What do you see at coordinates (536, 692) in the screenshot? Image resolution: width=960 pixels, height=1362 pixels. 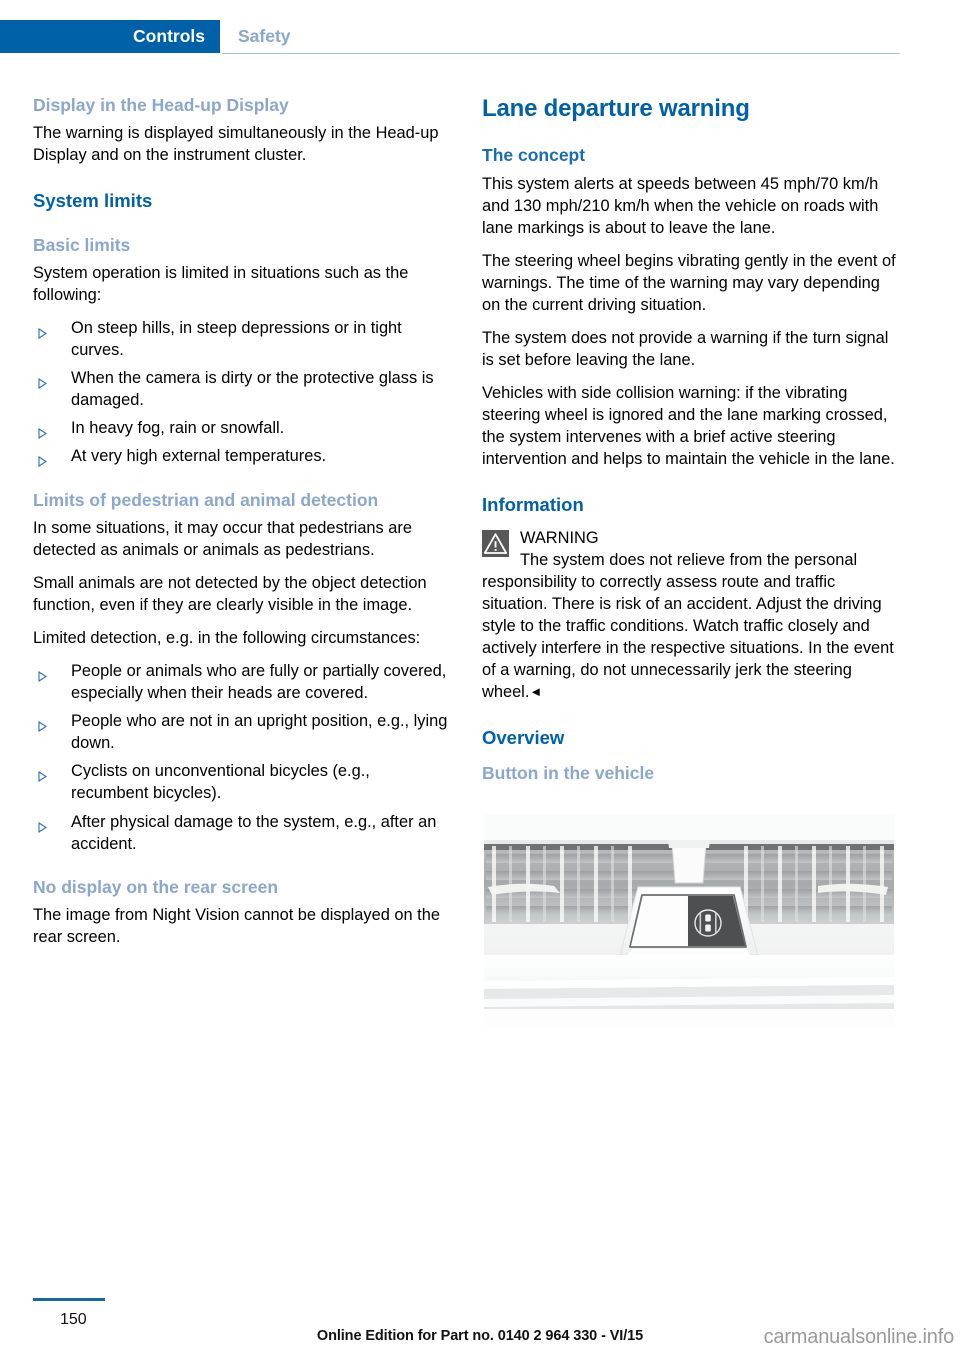 I see `warning-endmark: ◄` at bounding box center [536, 692].